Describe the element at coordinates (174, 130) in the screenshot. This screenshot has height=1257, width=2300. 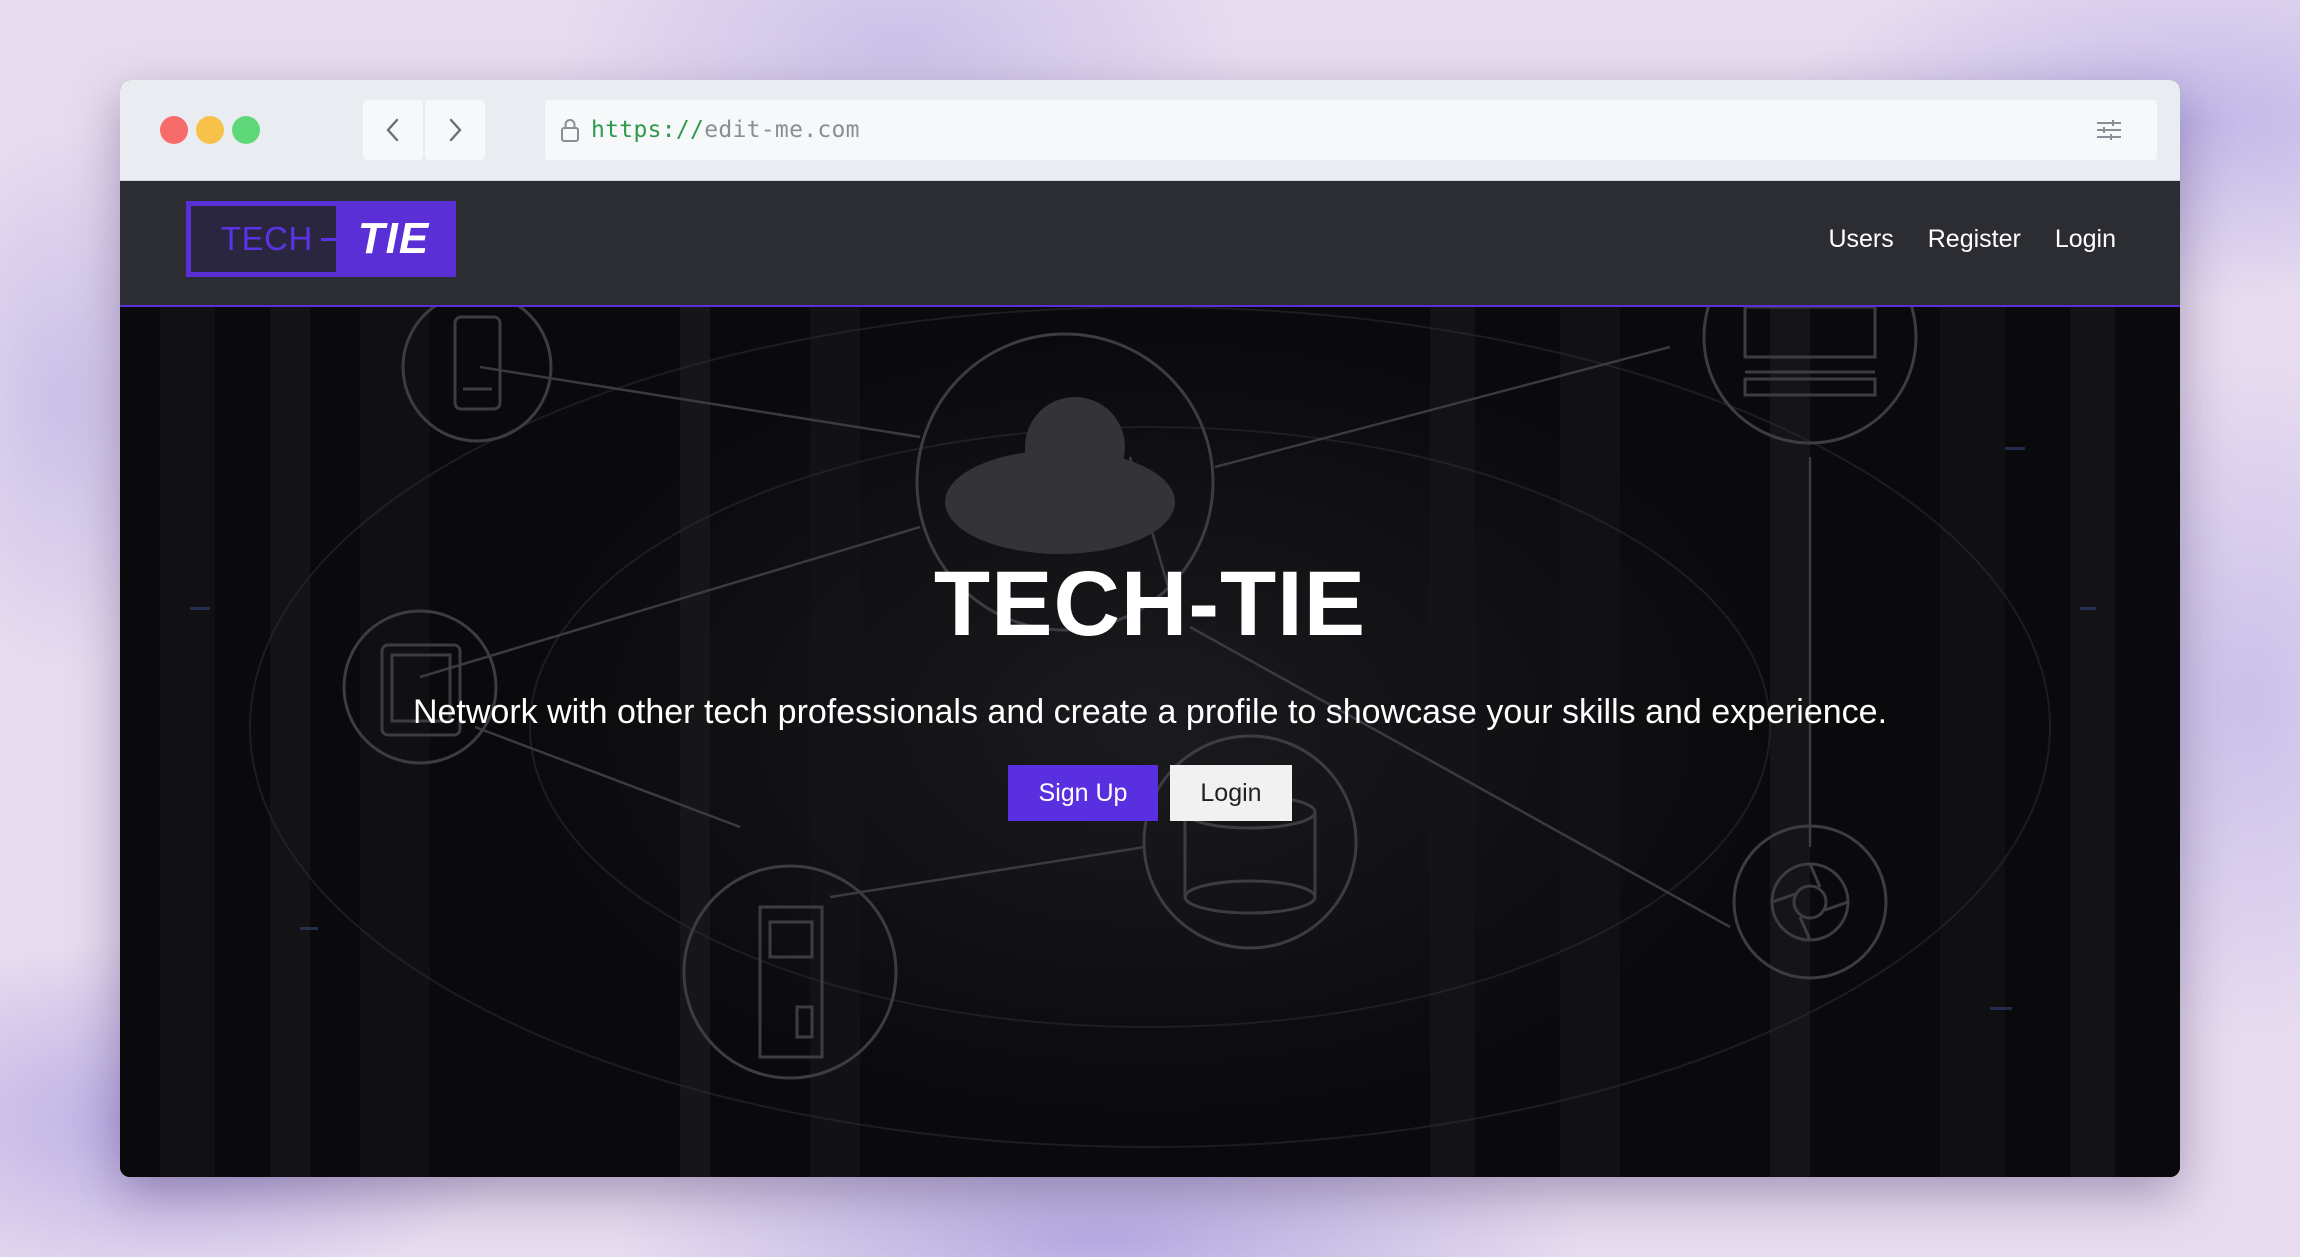
I see `close-window-button` at that location.